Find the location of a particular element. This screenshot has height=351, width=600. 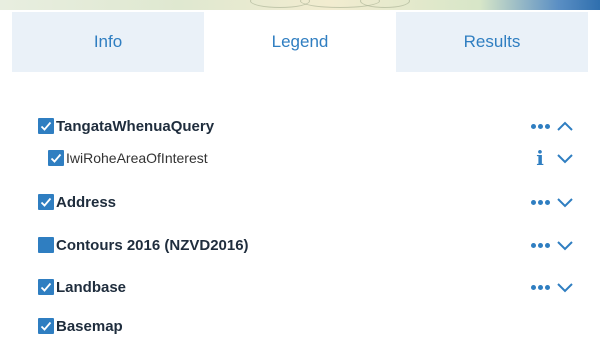

tab-results: Results is located at coordinates (492, 42).